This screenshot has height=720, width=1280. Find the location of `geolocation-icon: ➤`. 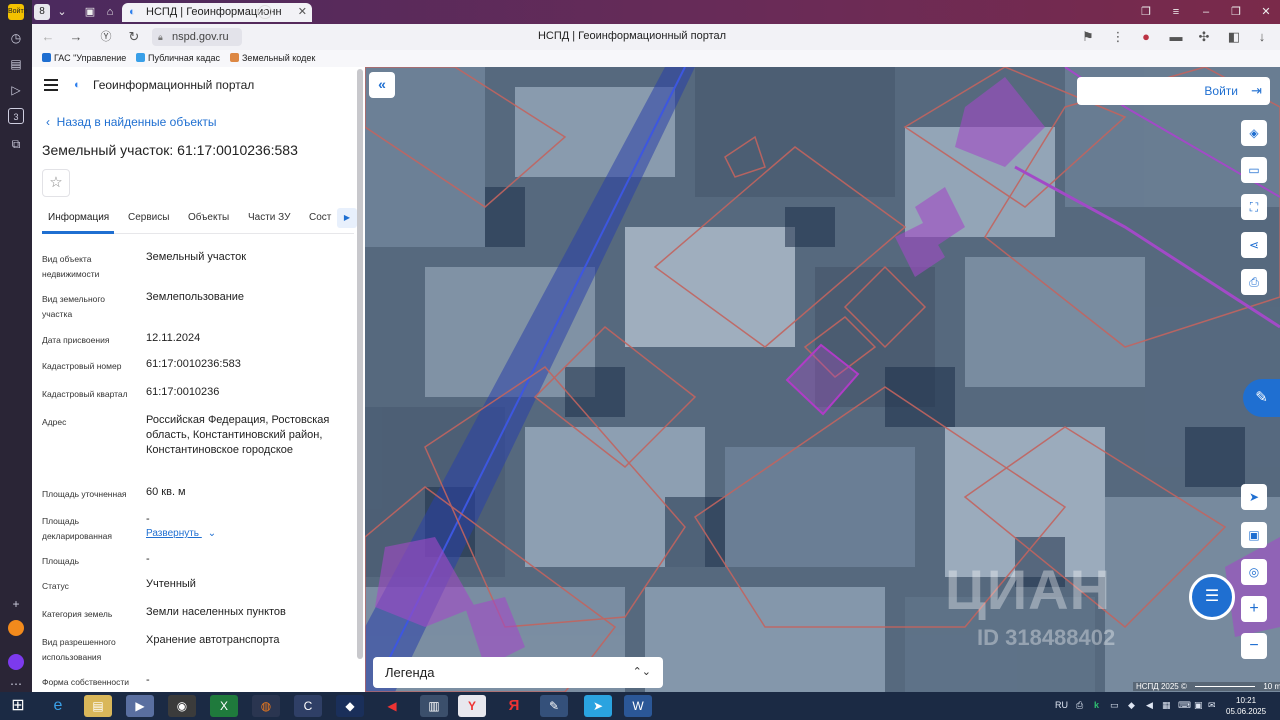

geolocation-icon: ➤ is located at coordinates (1254, 497).